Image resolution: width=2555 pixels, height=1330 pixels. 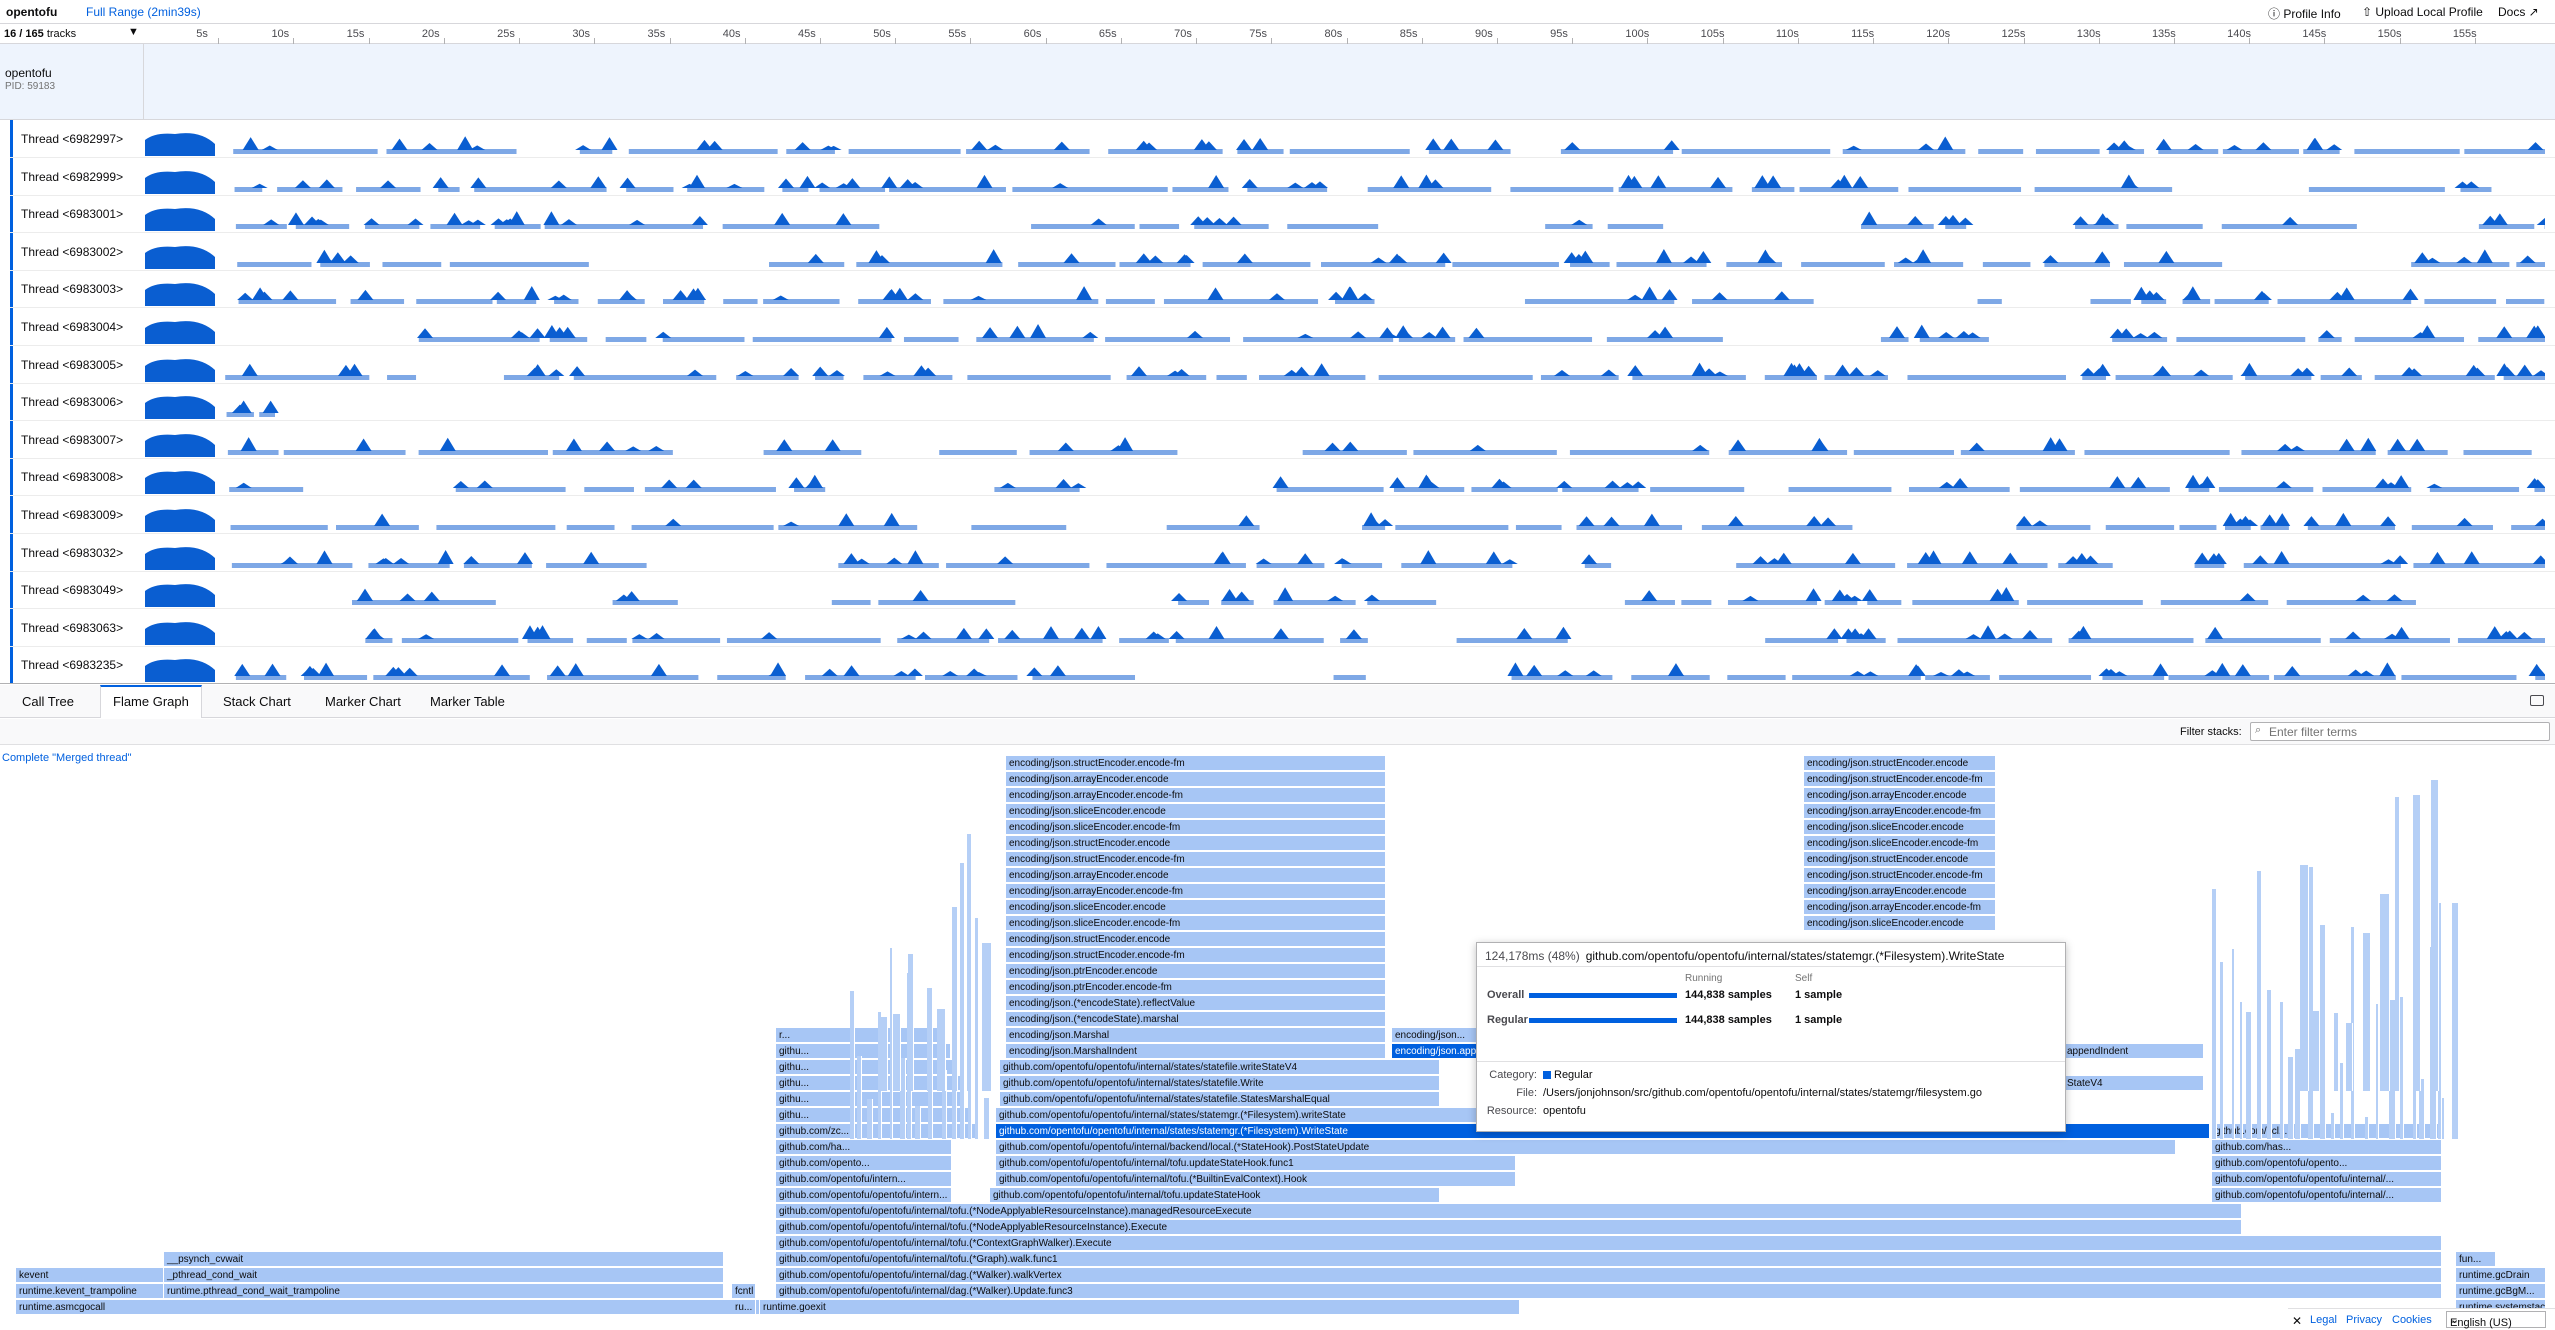 What do you see at coordinates (2400, 731) in the screenshot?
I see `filter-input: ⌕ Enter filter terms` at bounding box center [2400, 731].